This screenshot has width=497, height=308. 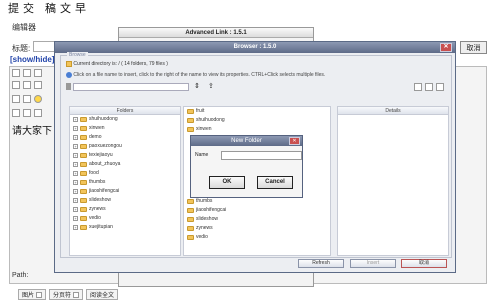 I want to click on tree-item-label: slideshow, so click(x=100, y=200).